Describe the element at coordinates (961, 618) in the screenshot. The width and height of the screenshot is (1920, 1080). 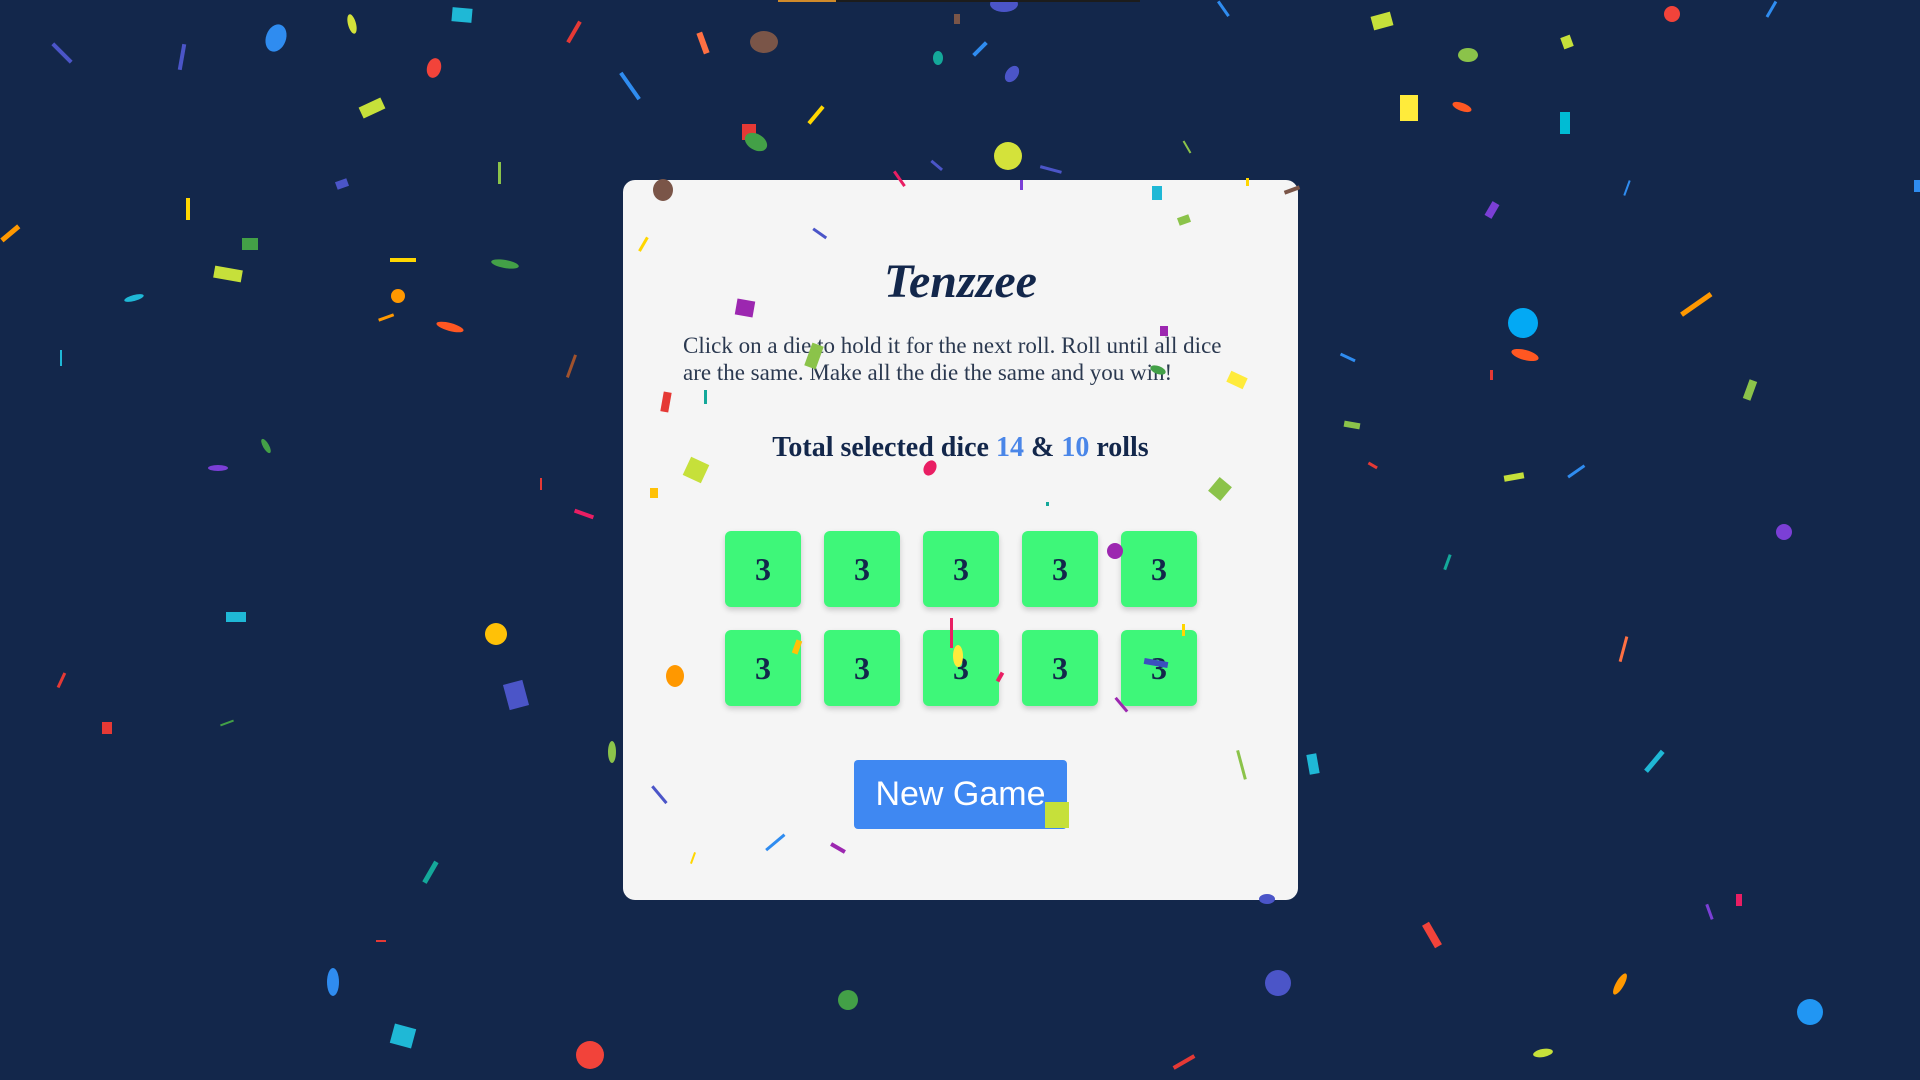
I see `dice-grid: 3 3 3 3 3 3 3 3 3 3` at that location.